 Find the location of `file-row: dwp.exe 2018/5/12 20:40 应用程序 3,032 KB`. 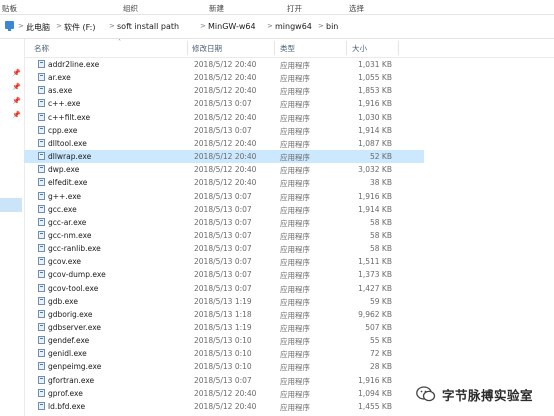

file-row: dwp.exe 2018/5/12 20:40 应用程序 3,032 KB is located at coordinates (224, 169).